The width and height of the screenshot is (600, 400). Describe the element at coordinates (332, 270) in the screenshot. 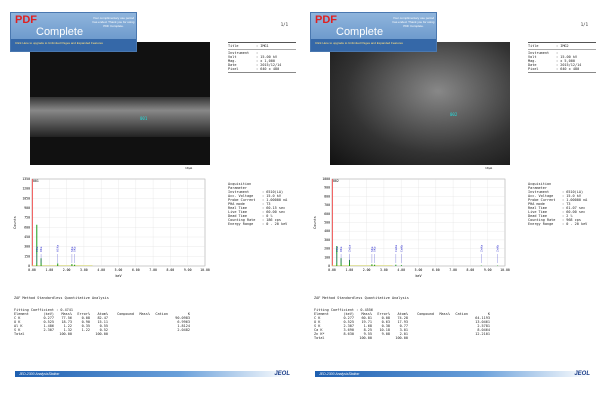

I see `x-tick-label: 0.00` at that location.